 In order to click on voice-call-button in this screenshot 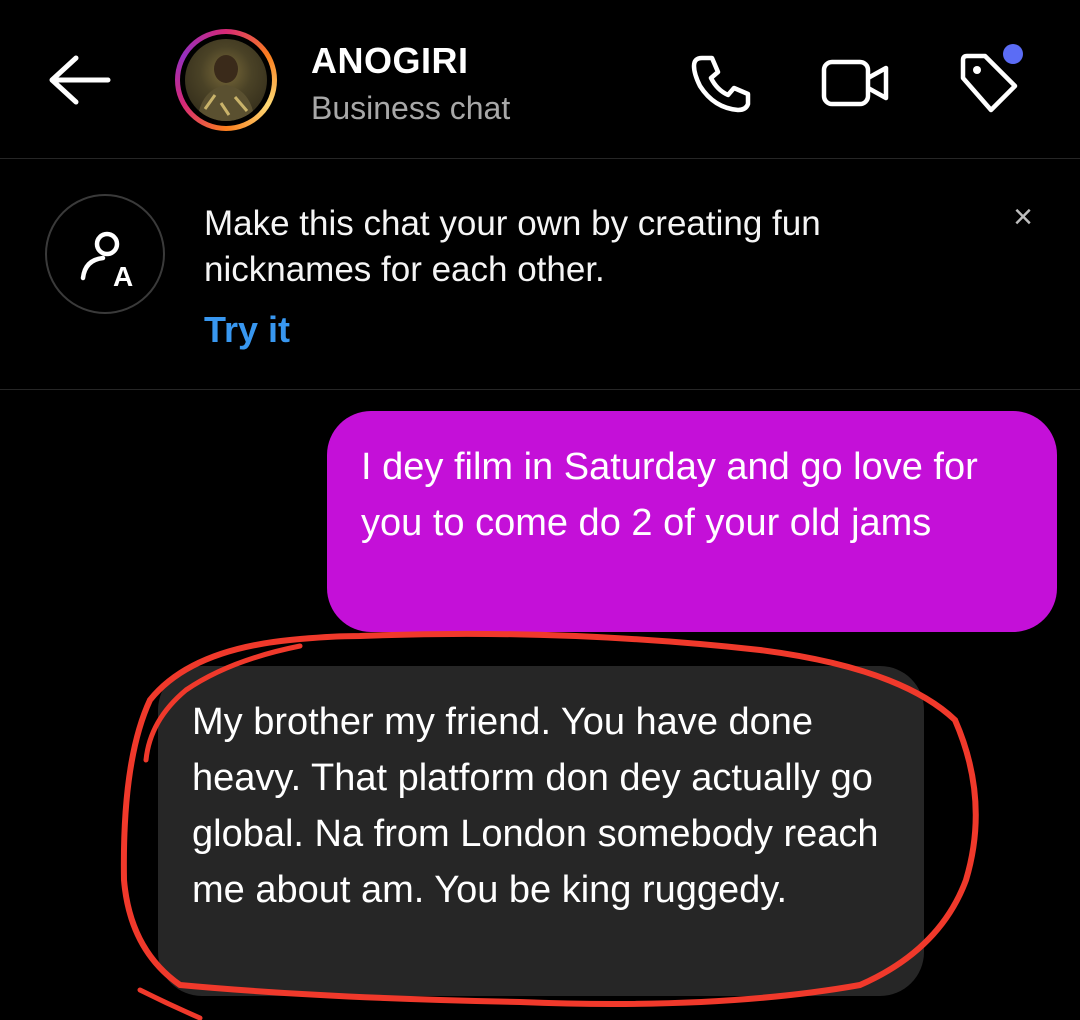, I will do `click(721, 83)`.